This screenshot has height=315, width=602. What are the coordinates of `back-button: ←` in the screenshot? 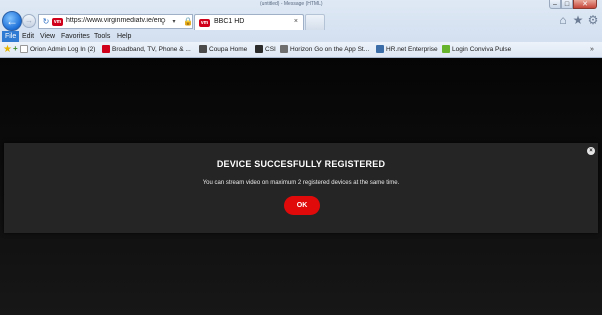 It's located at (12, 21).